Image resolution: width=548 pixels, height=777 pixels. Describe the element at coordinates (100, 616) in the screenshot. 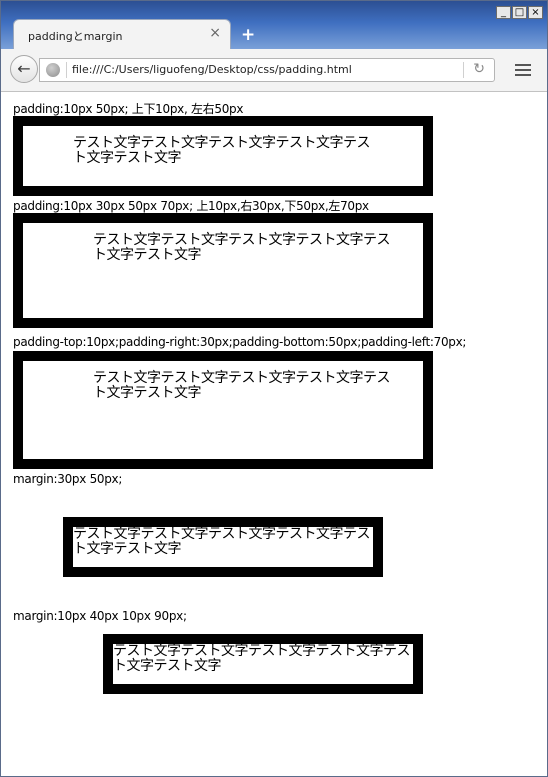

I see `section-label: margin:10px 40px 10px 90px;` at that location.